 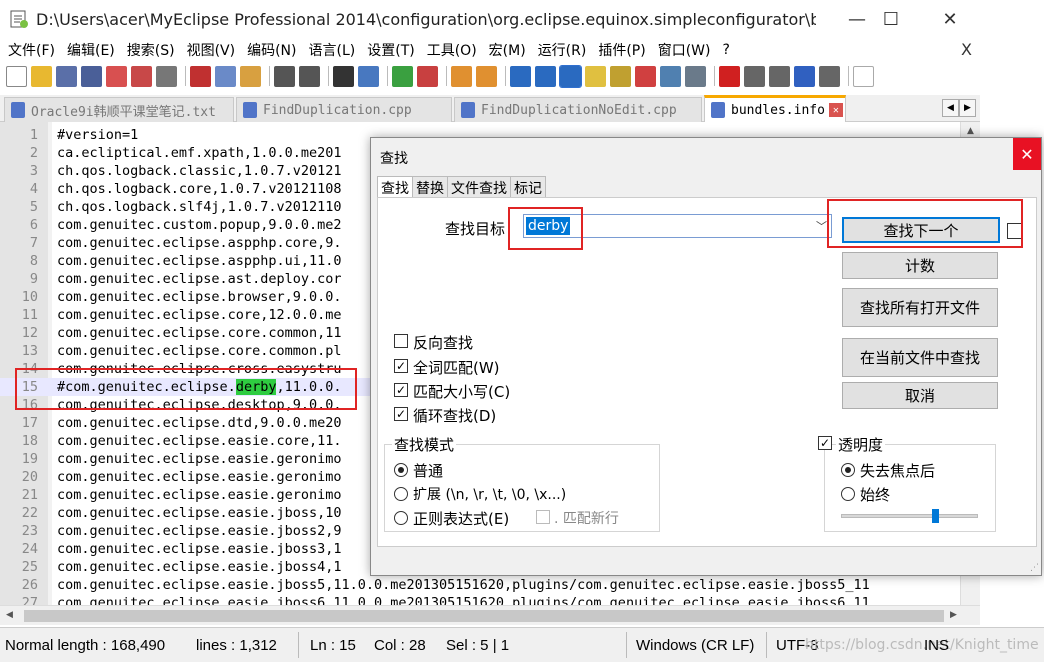 I want to click on menu-help: ?, so click(x=726, y=50).